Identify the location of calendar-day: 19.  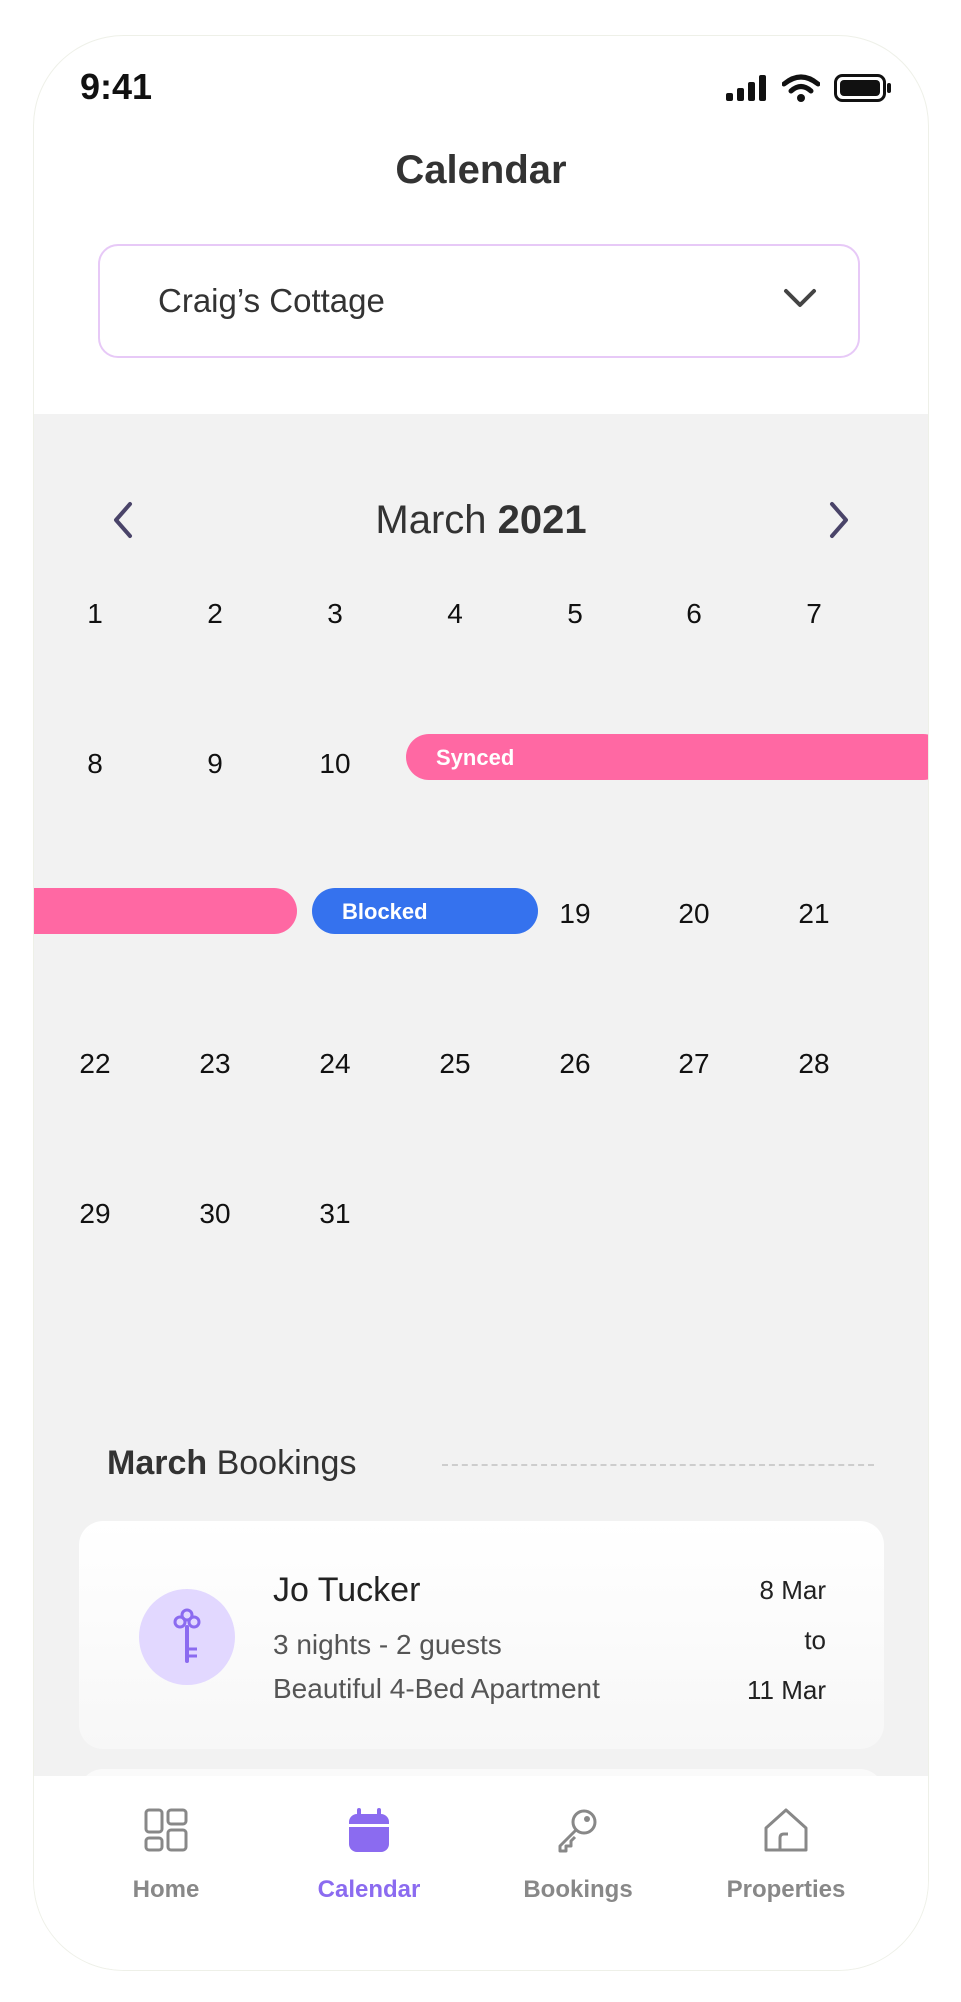
(575, 914).